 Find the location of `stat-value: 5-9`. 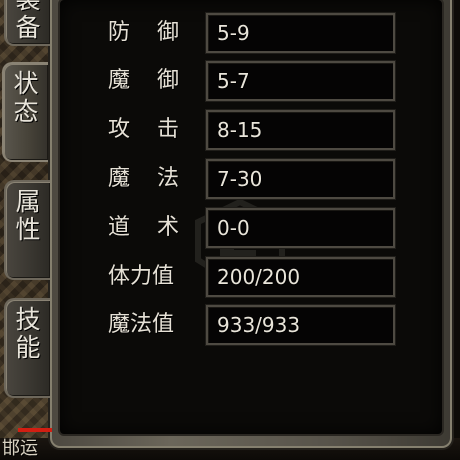

stat-value: 5-9 is located at coordinates (300, 33).